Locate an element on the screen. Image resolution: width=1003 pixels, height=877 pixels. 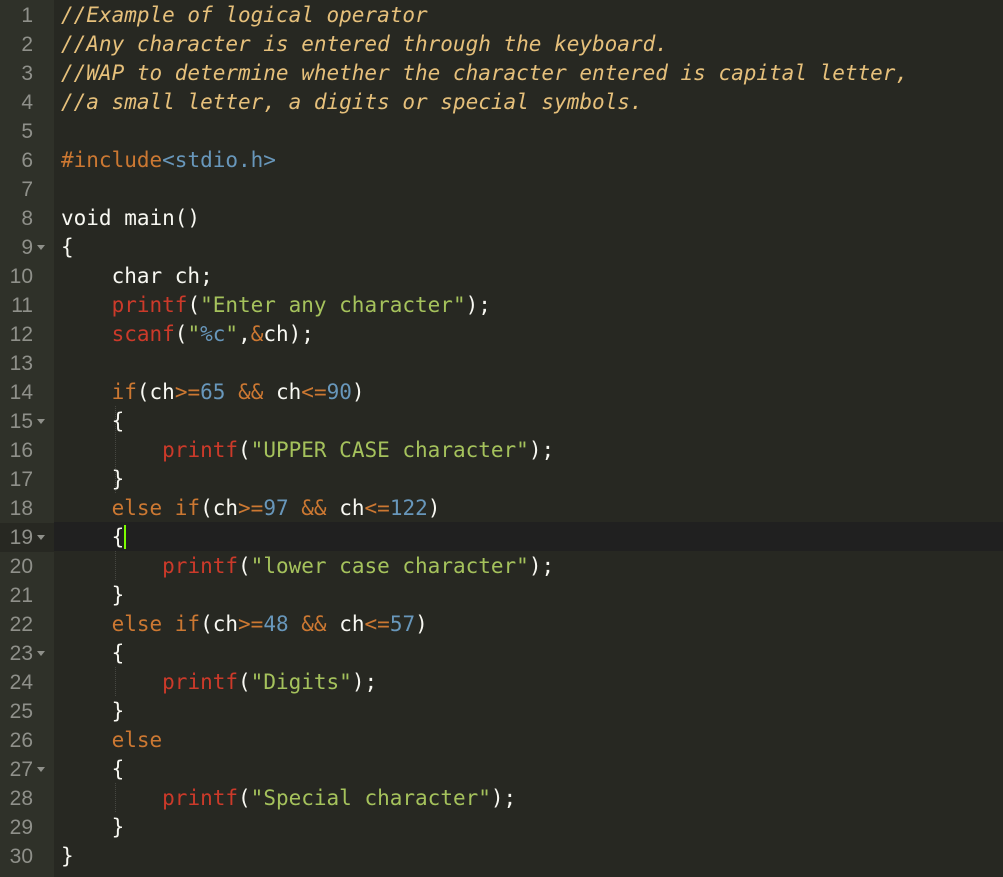
code-line: printf("Digits"); is located at coordinates (219, 682).